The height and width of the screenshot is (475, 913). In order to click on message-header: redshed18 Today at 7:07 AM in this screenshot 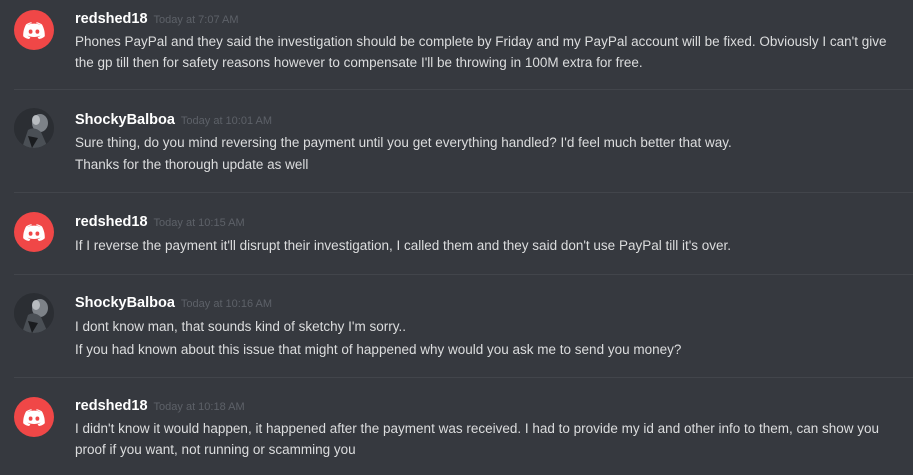, I will do `click(157, 19)`.